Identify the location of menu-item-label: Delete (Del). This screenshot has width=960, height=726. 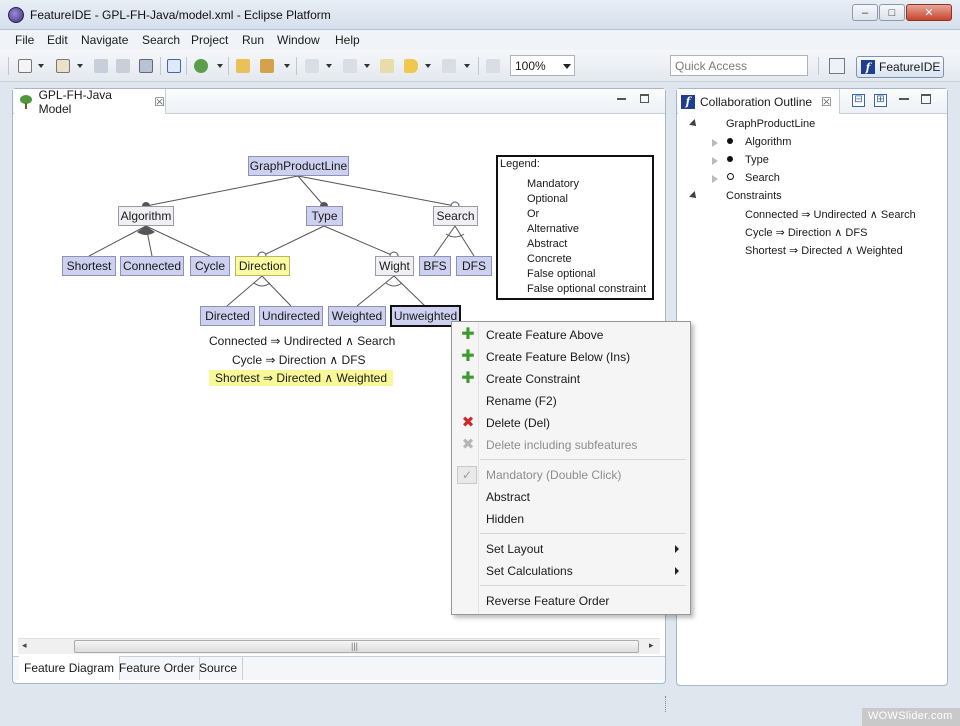
(518, 423).